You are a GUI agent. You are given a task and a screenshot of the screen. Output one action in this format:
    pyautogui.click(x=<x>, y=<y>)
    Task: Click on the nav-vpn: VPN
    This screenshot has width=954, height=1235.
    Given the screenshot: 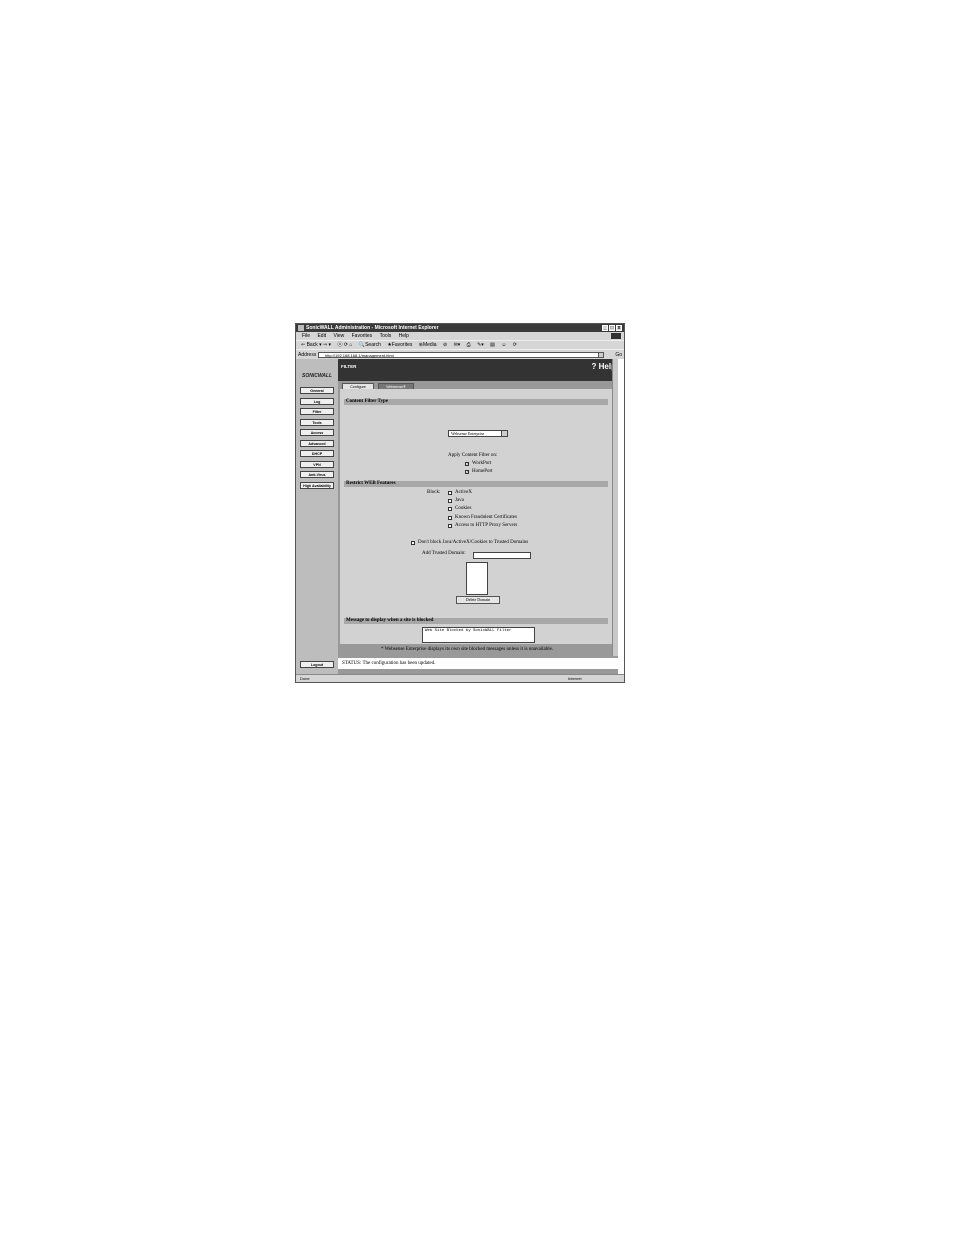 What is the action you would take?
    pyautogui.click(x=317, y=464)
    